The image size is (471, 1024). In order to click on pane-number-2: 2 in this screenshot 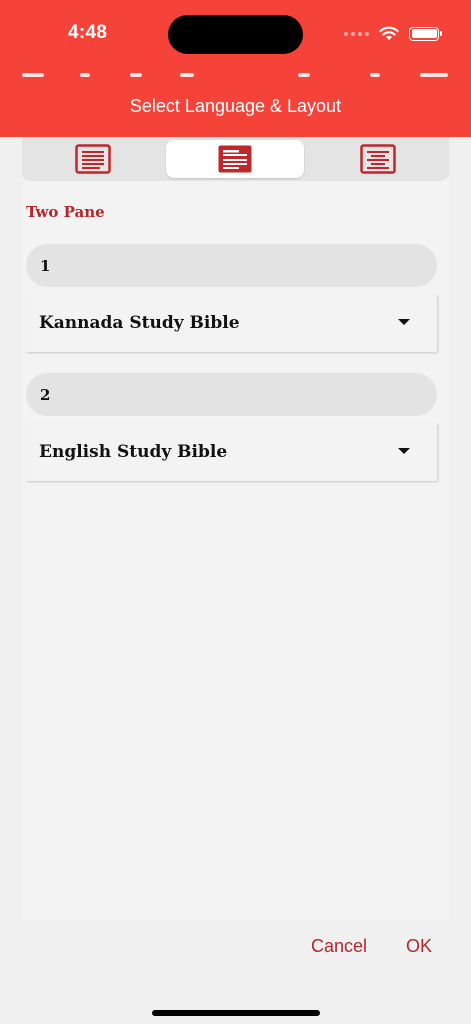, I will do `click(231, 394)`.